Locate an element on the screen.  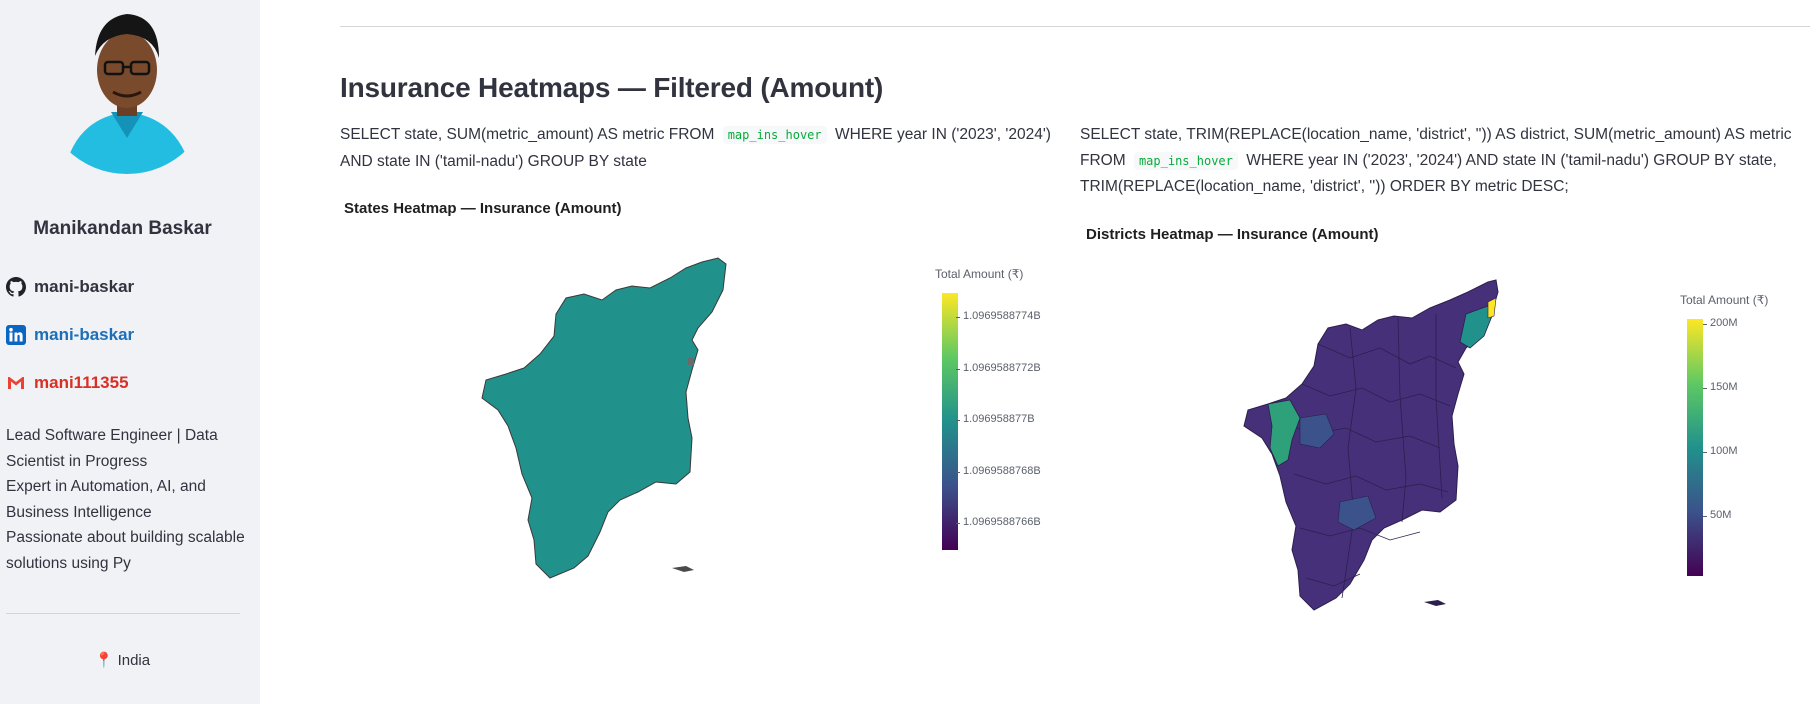
puducherry-shape is located at coordinates (691, 361).